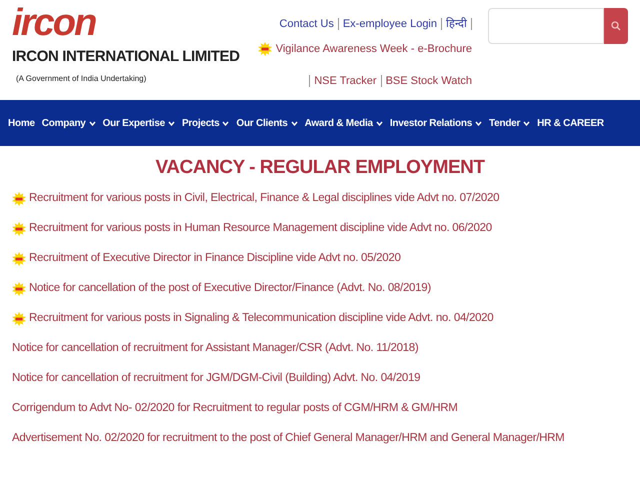  What do you see at coordinates (215, 259) in the screenshot?
I see `vacancy-link: Recruitment of Executive Director in Finance Discipline vide Advt no. 05/2020` at bounding box center [215, 259].